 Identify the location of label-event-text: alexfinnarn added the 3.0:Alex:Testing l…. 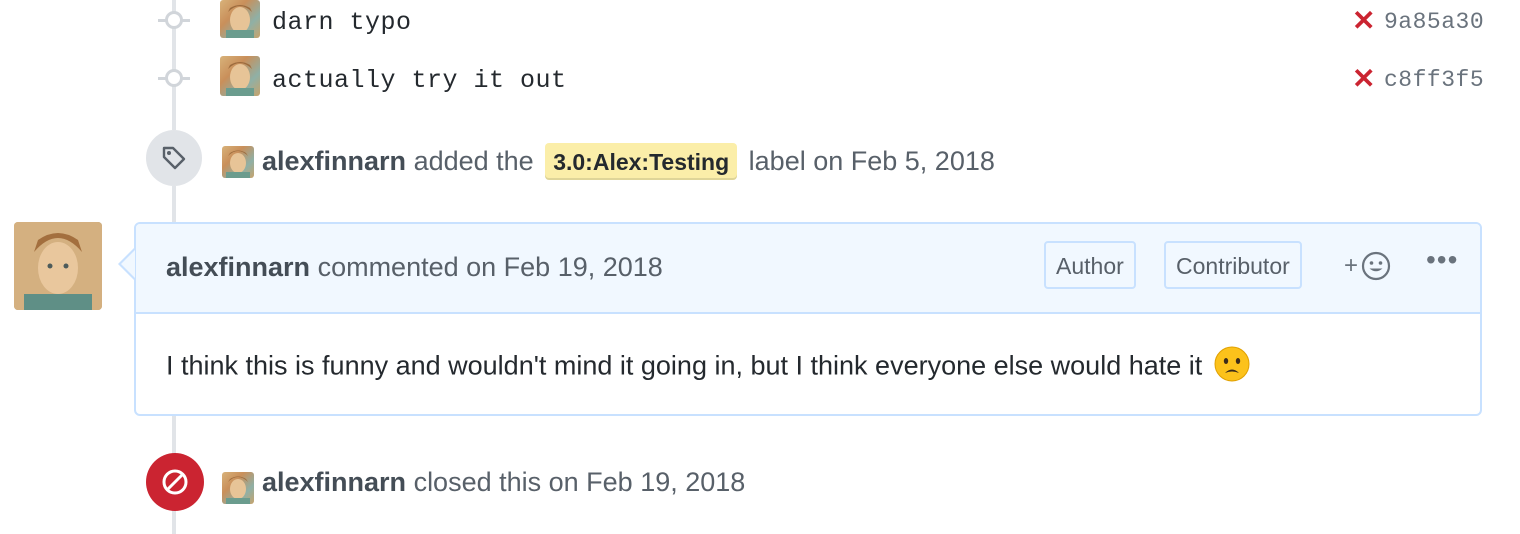
(628, 161).